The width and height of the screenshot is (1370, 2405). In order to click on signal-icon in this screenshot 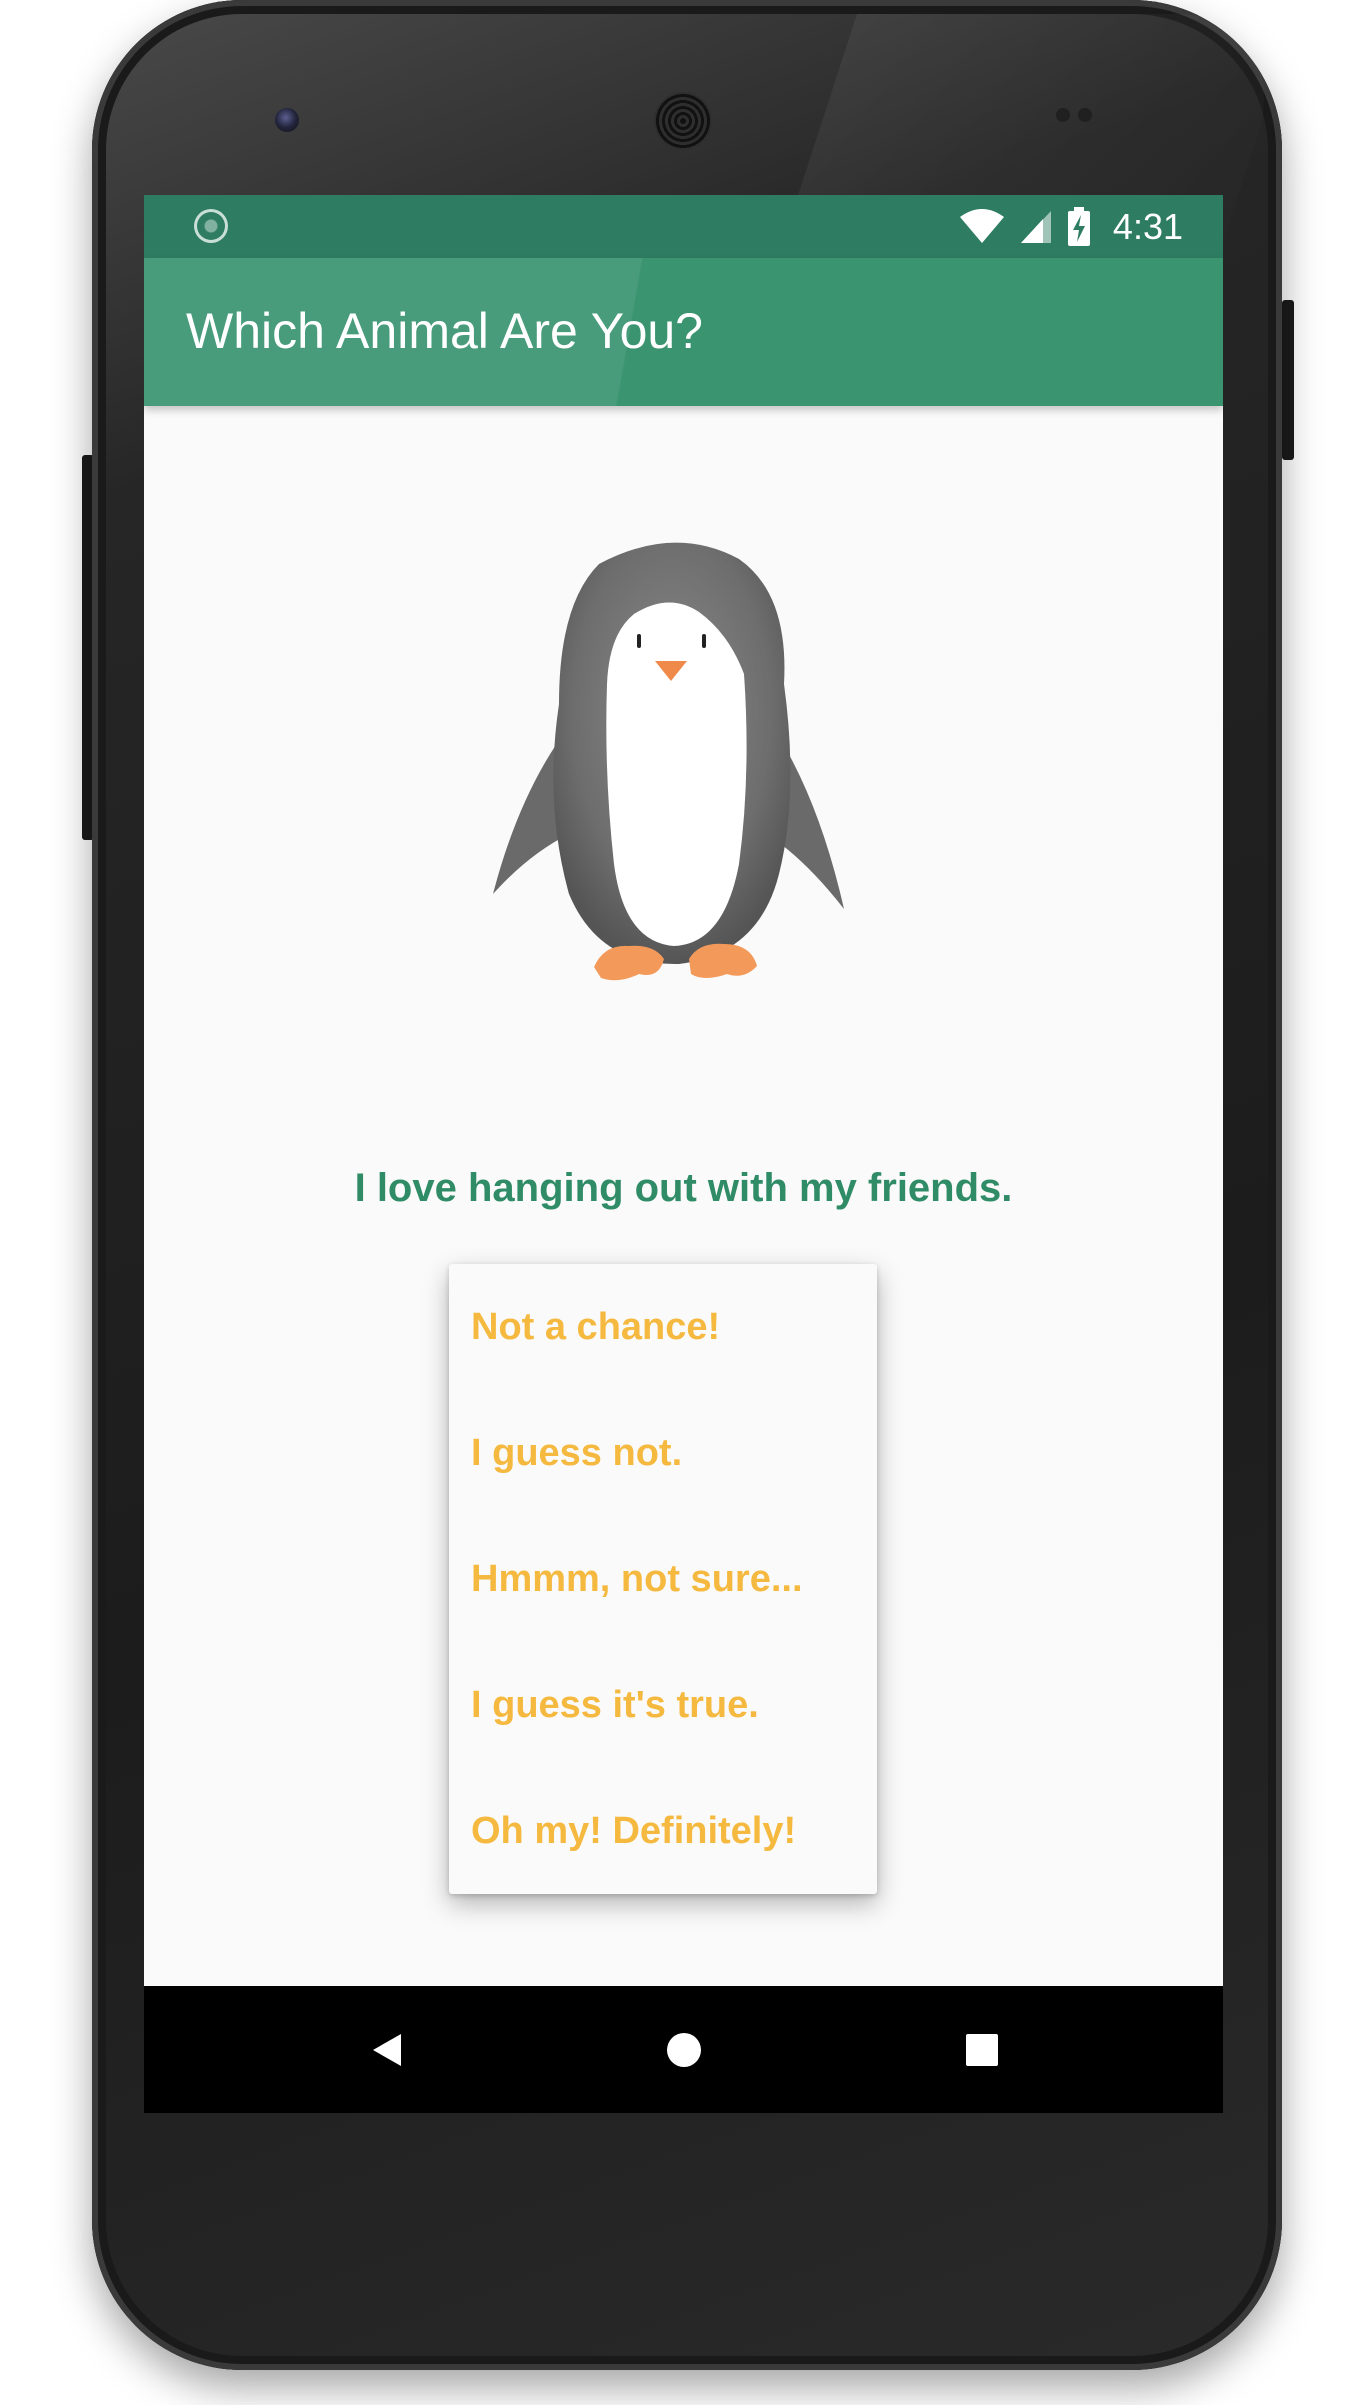, I will do `click(1035, 227)`.